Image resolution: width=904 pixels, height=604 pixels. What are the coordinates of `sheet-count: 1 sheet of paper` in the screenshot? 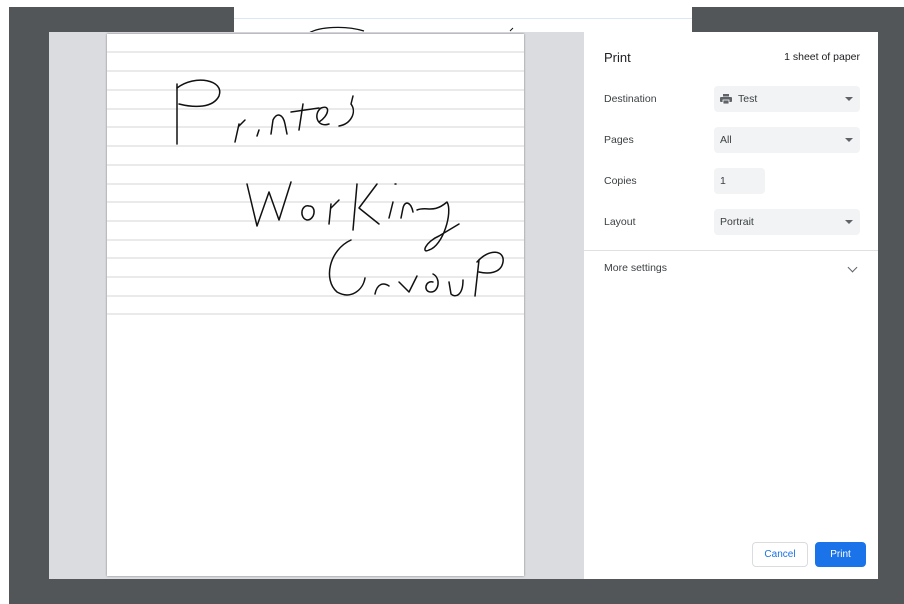 It's located at (822, 57).